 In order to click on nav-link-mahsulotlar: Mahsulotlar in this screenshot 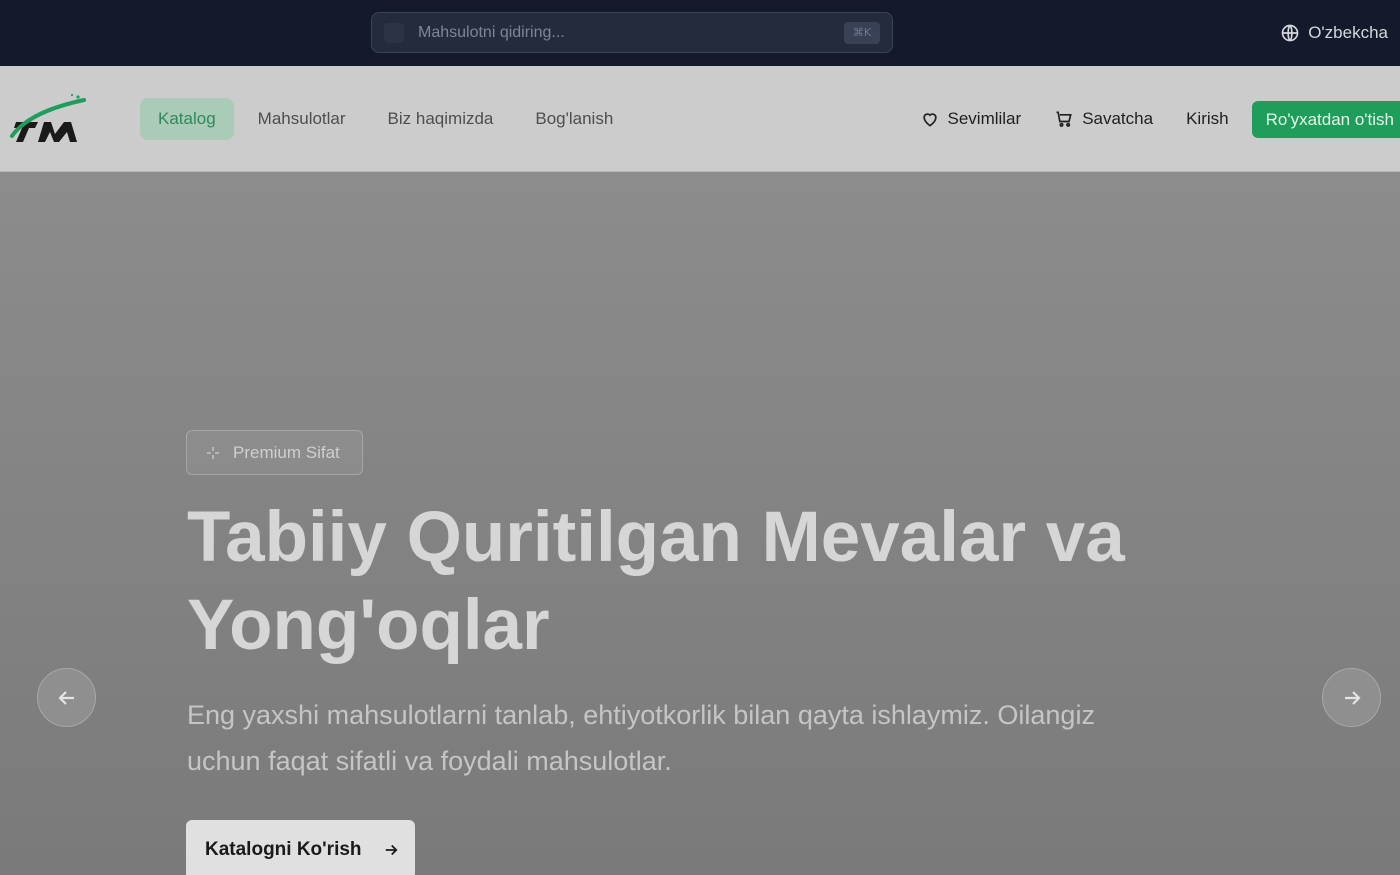, I will do `click(302, 119)`.